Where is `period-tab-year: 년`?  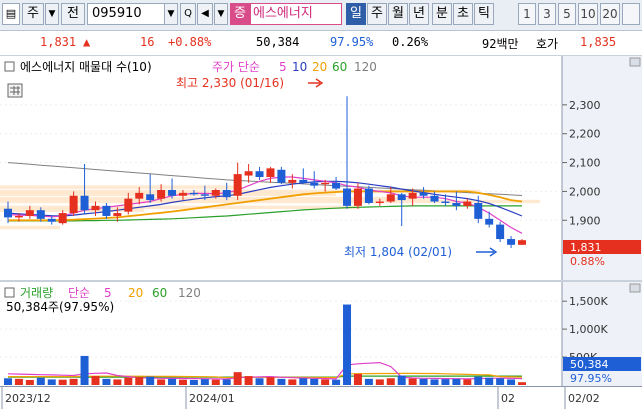
period-tab-year: 년 is located at coordinates (419, 14).